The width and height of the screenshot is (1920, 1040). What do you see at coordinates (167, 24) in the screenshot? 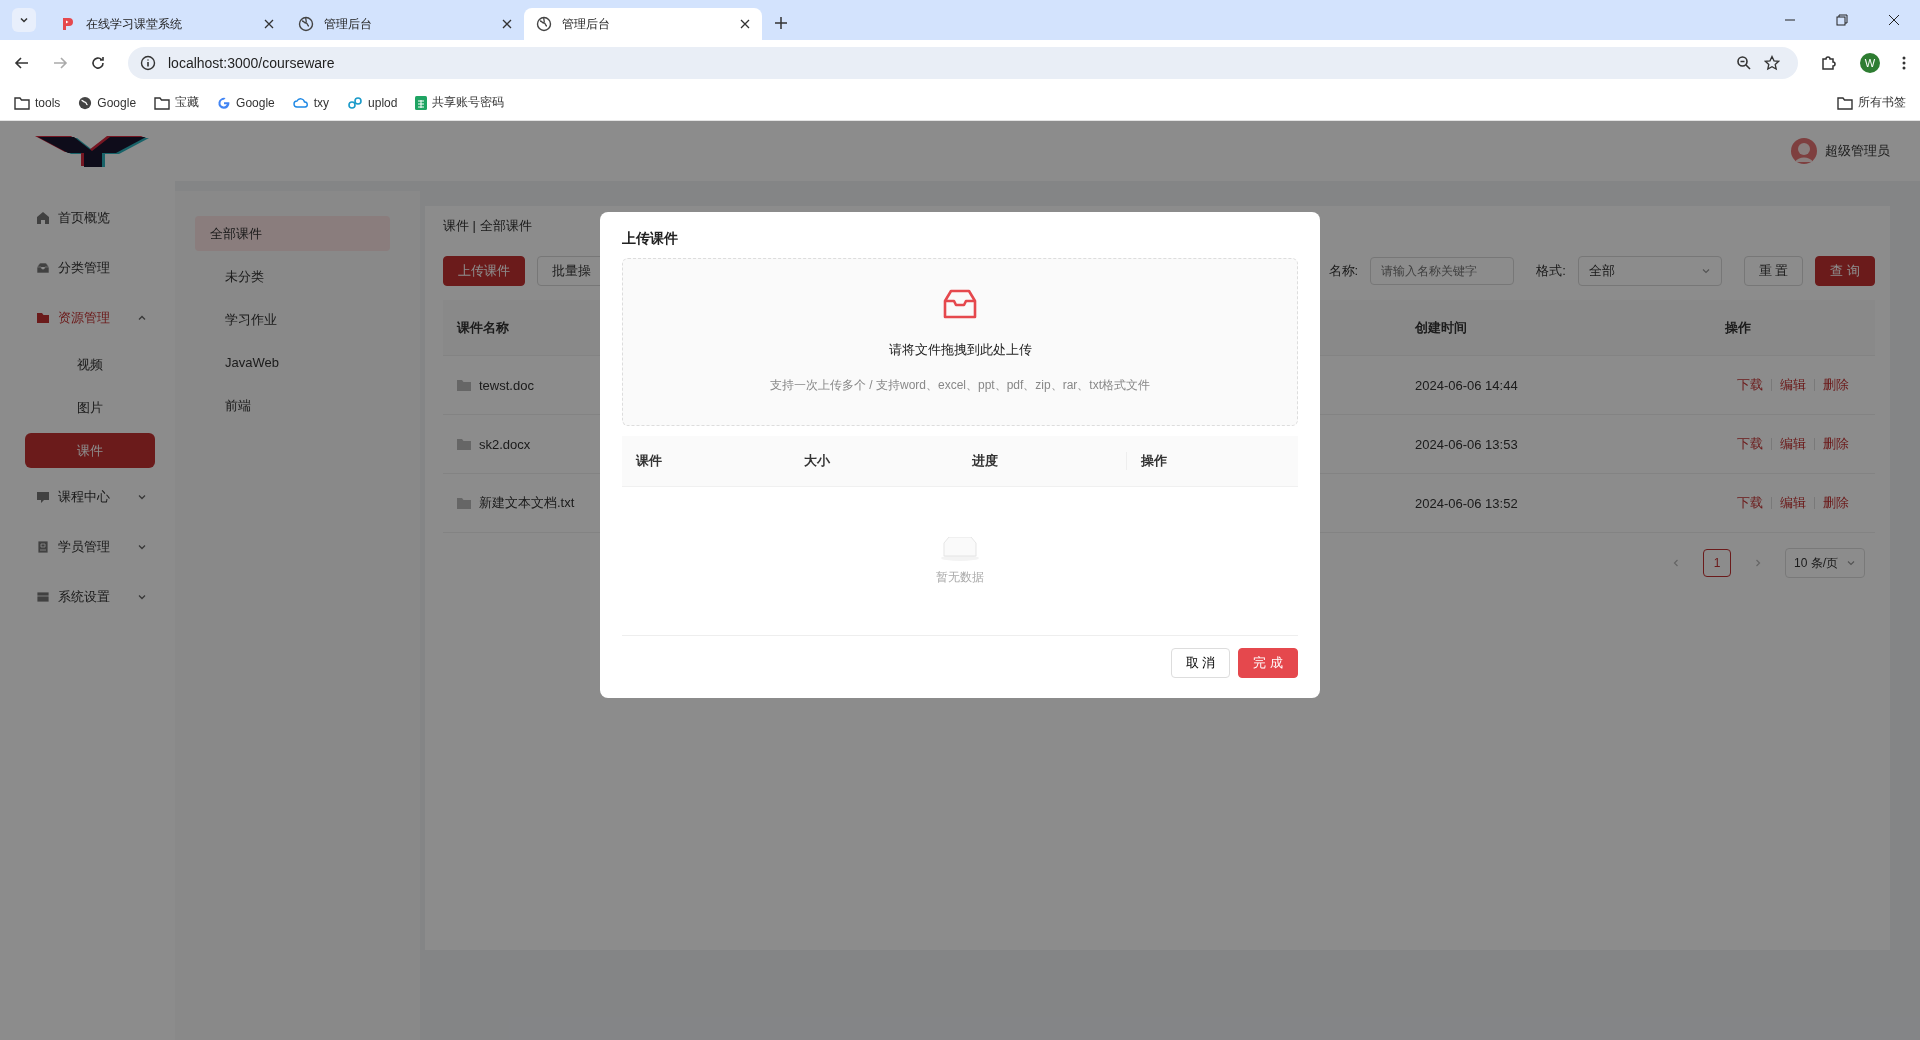
I see `browser-tab: 在线学习课堂系统` at bounding box center [167, 24].